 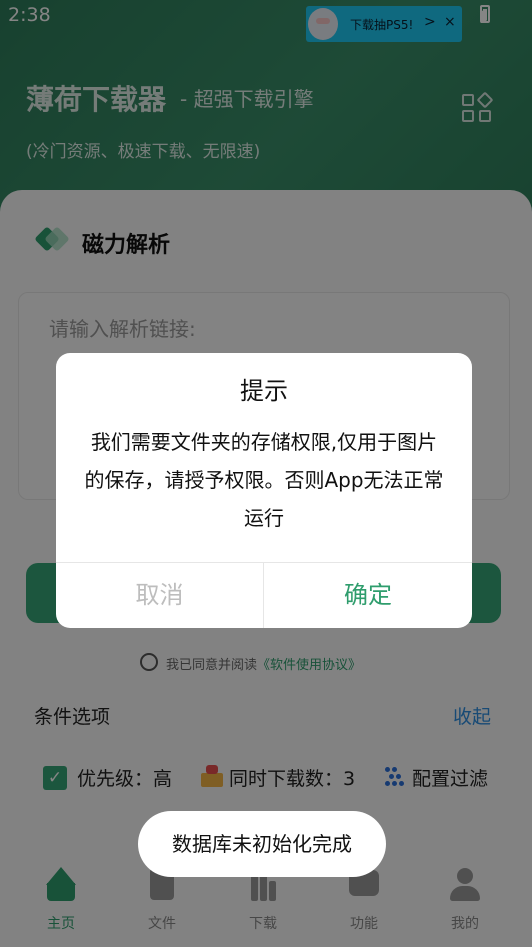 I want to click on confirm-button: 确定, so click(x=368, y=595).